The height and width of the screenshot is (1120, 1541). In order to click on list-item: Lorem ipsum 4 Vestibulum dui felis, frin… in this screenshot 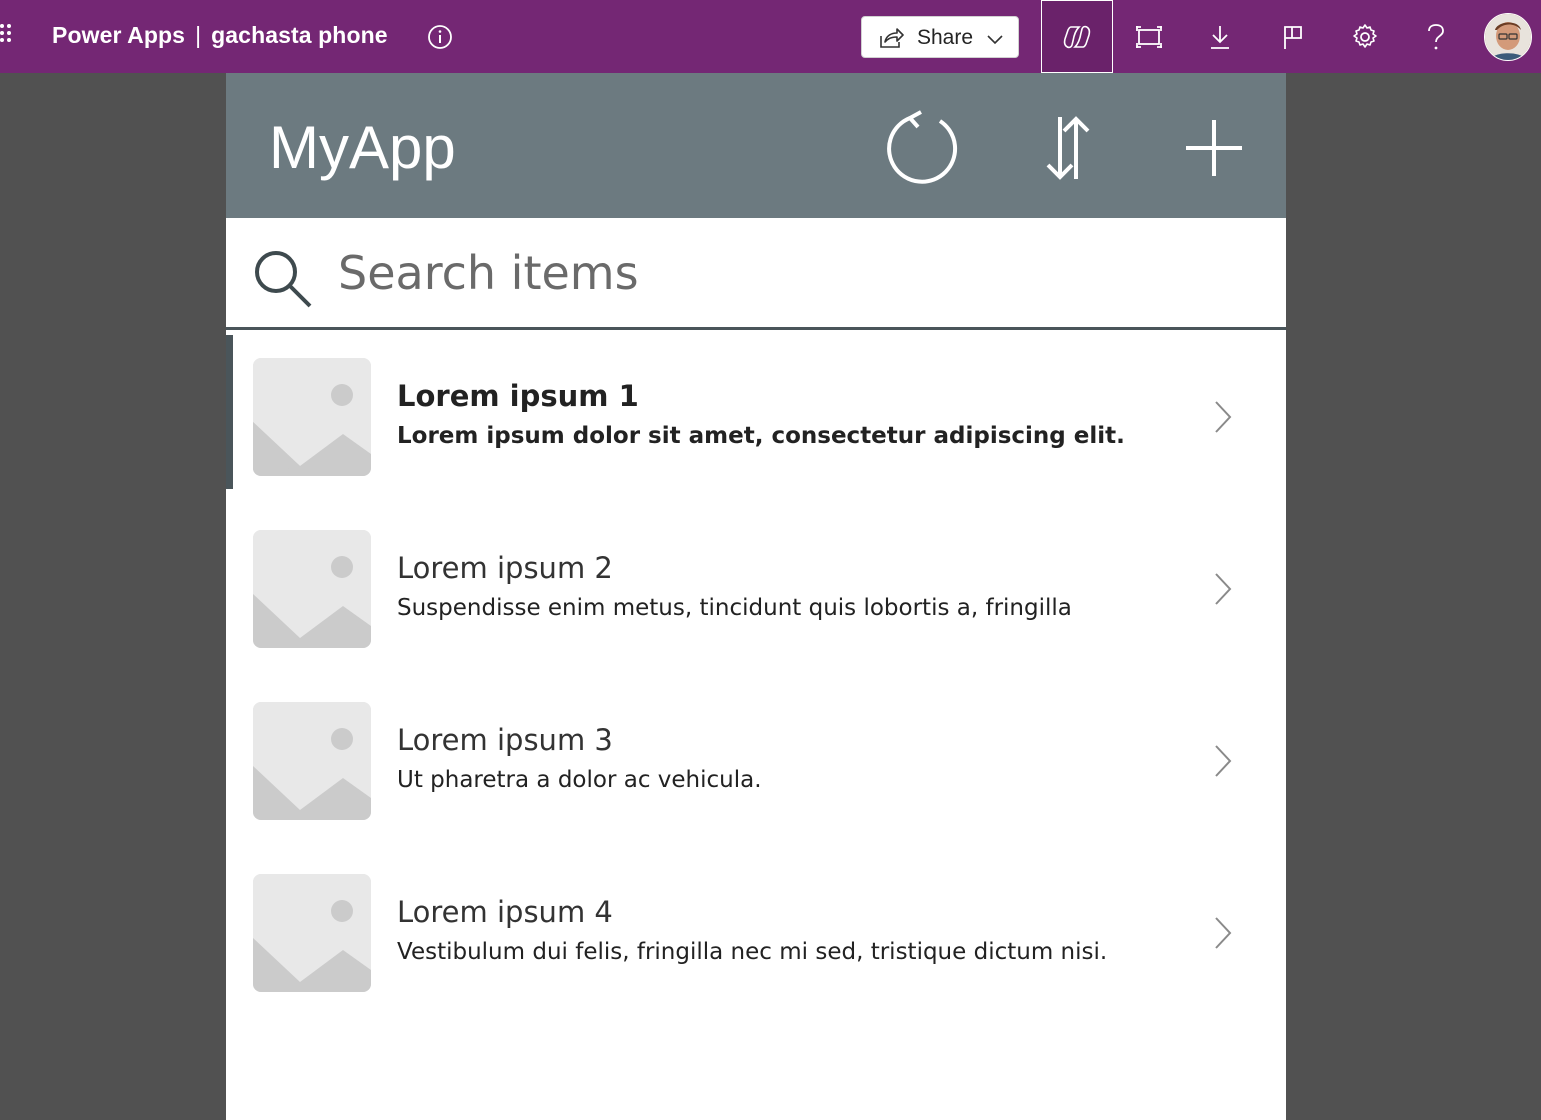, I will do `click(756, 937)`.